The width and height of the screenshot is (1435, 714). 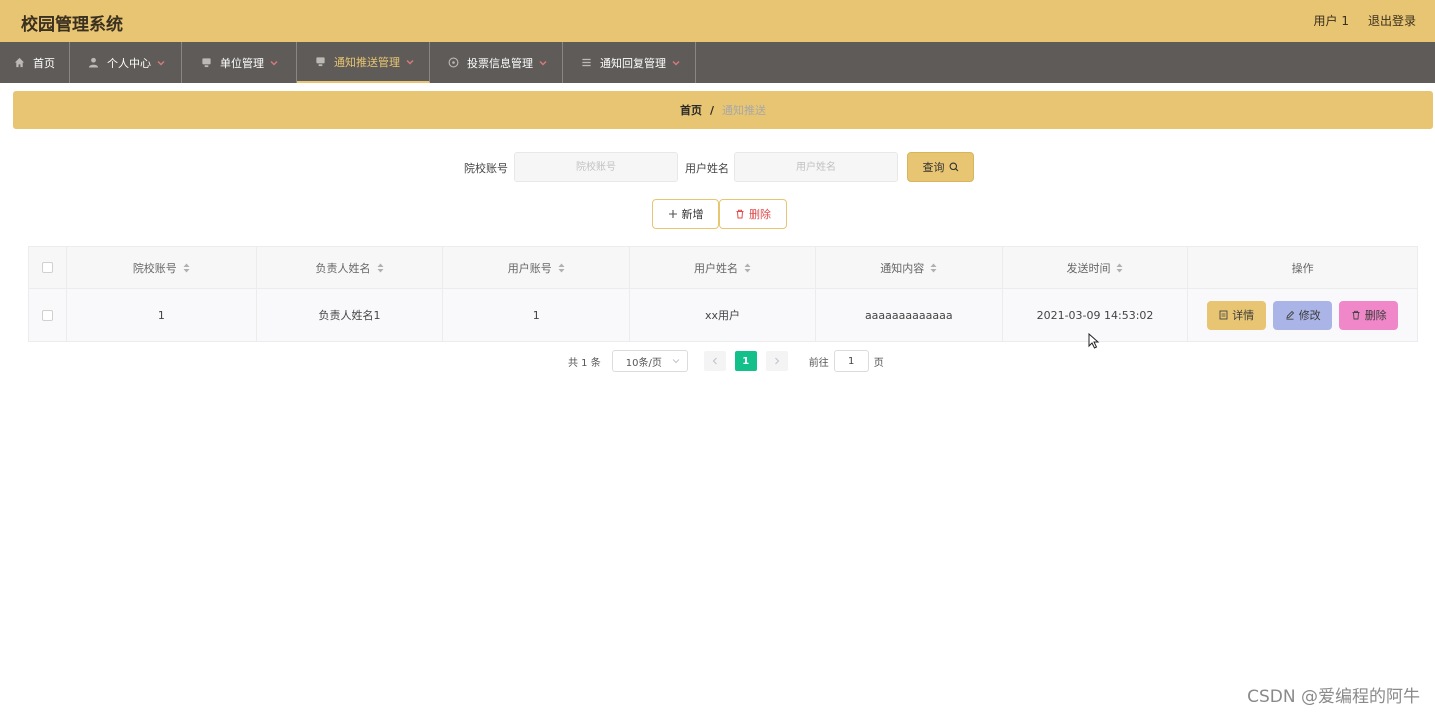 What do you see at coordinates (1223, 315) in the screenshot?
I see `document-icon` at bounding box center [1223, 315].